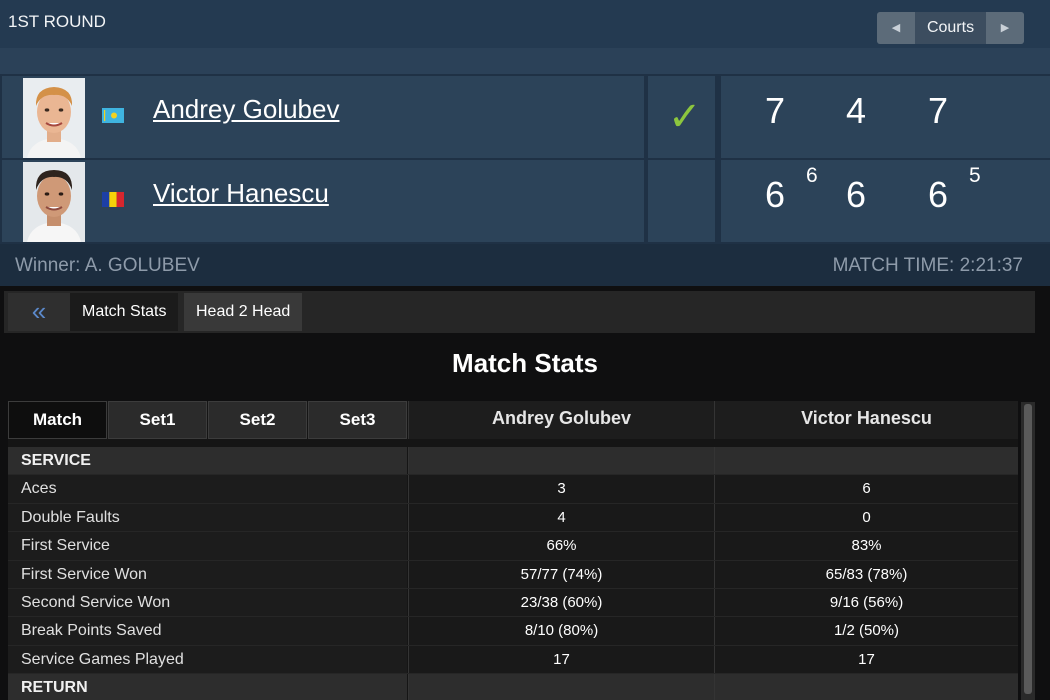 The width and height of the screenshot is (1050, 700). What do you see at coordinates (685, 117) in the screenshot?
I see `check-mark-icon: ✓` at bounding box center [685, 117].